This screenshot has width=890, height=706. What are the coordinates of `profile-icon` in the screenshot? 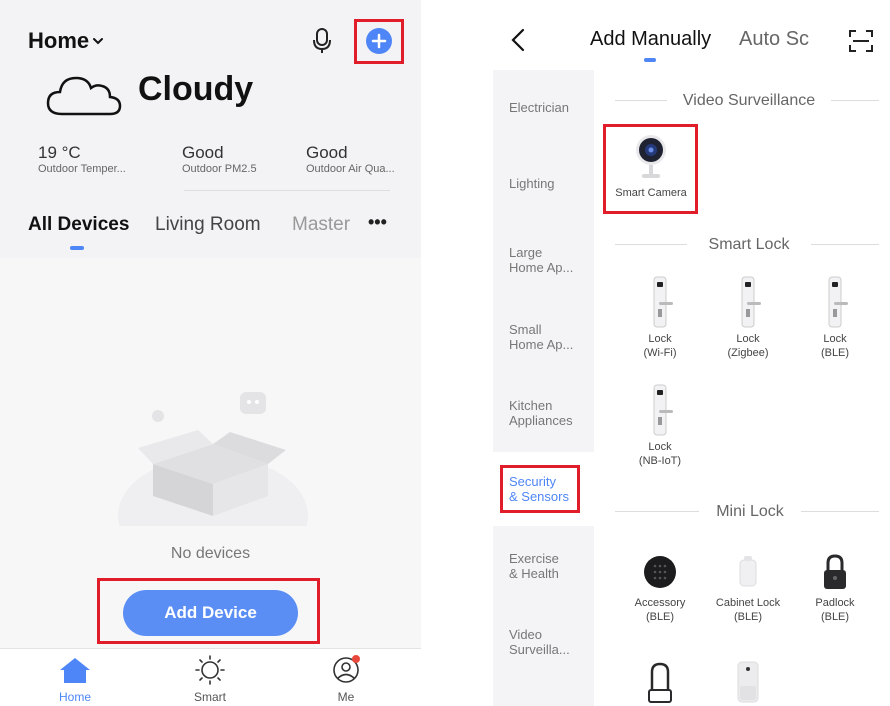 It's located at (346, 669).